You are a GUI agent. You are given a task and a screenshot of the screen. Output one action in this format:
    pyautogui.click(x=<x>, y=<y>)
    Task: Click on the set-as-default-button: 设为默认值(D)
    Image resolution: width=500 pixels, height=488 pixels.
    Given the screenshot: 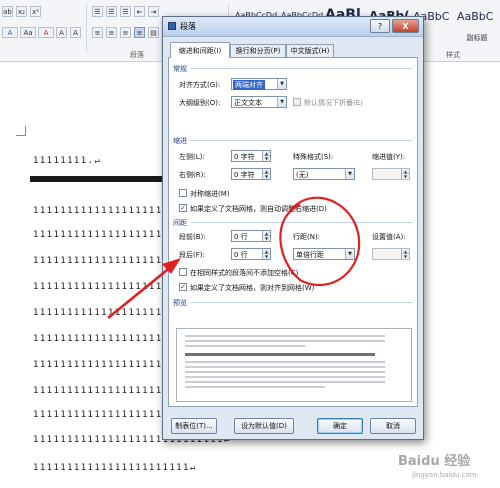 What is the action you would take?
    pyautogui.click(x=264, y=426)
    